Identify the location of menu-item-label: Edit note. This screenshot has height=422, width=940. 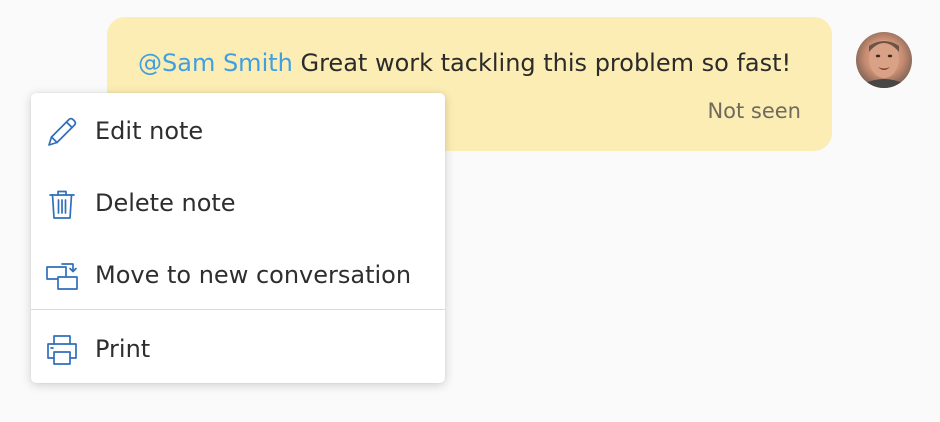
(149, 131).